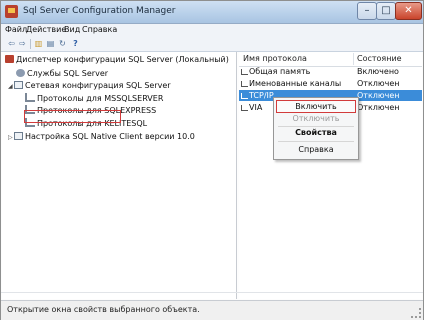 The width and height of the screenshot is (424, 320). What do you see at coordinates (38, 44) in the screenshot?
I see `folder-up-icon: ▥` at bounding box center [38, 44].